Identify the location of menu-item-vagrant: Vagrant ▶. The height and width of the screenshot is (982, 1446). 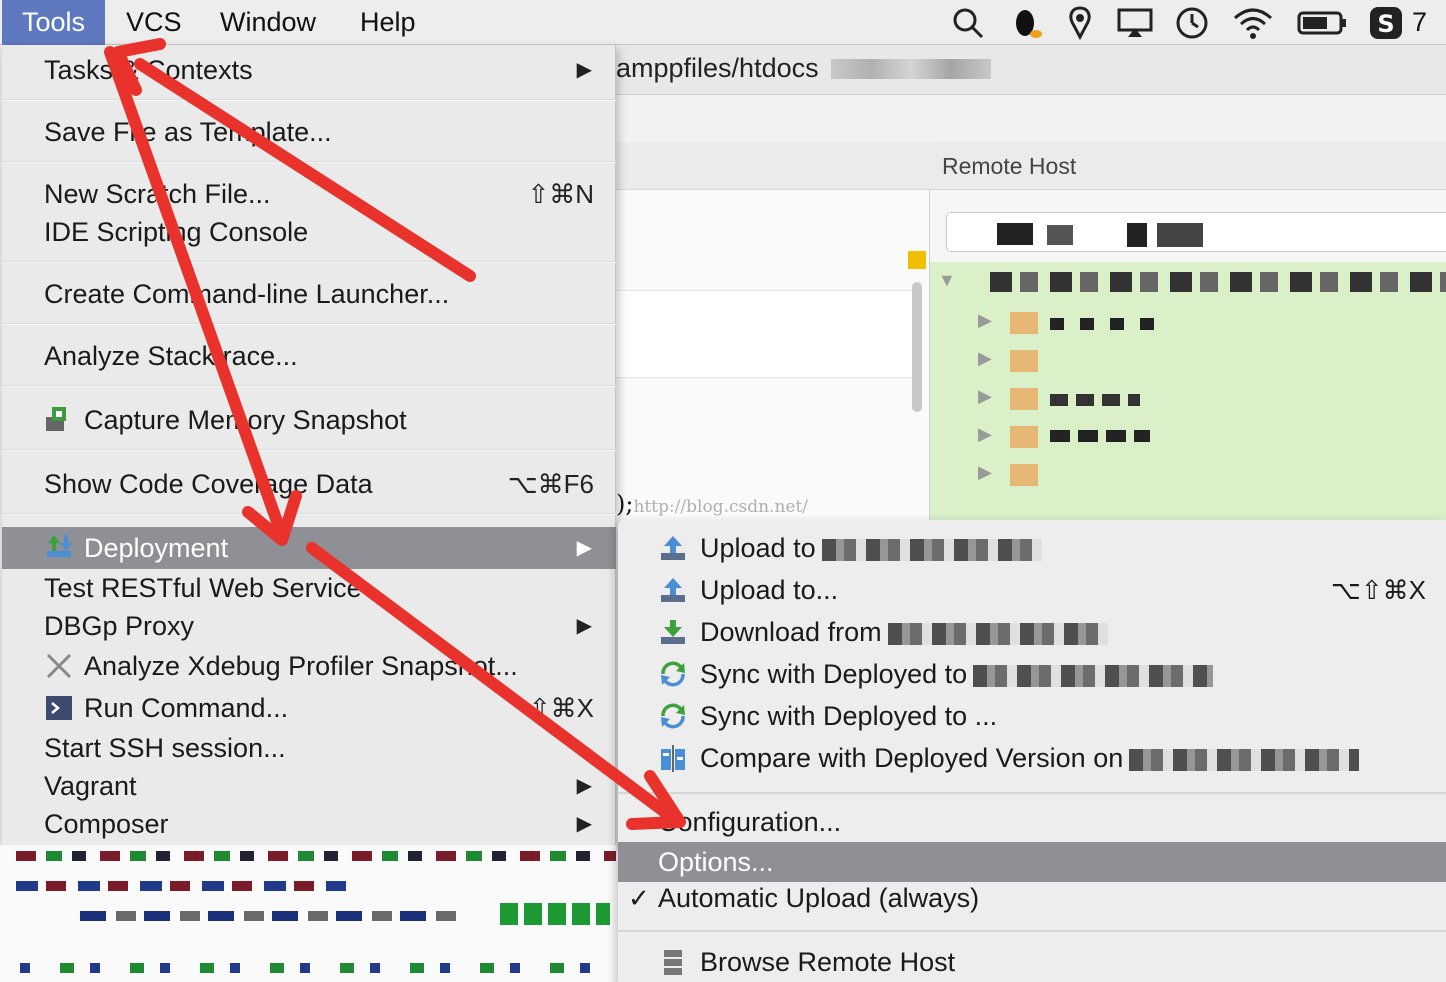
(309, 786).